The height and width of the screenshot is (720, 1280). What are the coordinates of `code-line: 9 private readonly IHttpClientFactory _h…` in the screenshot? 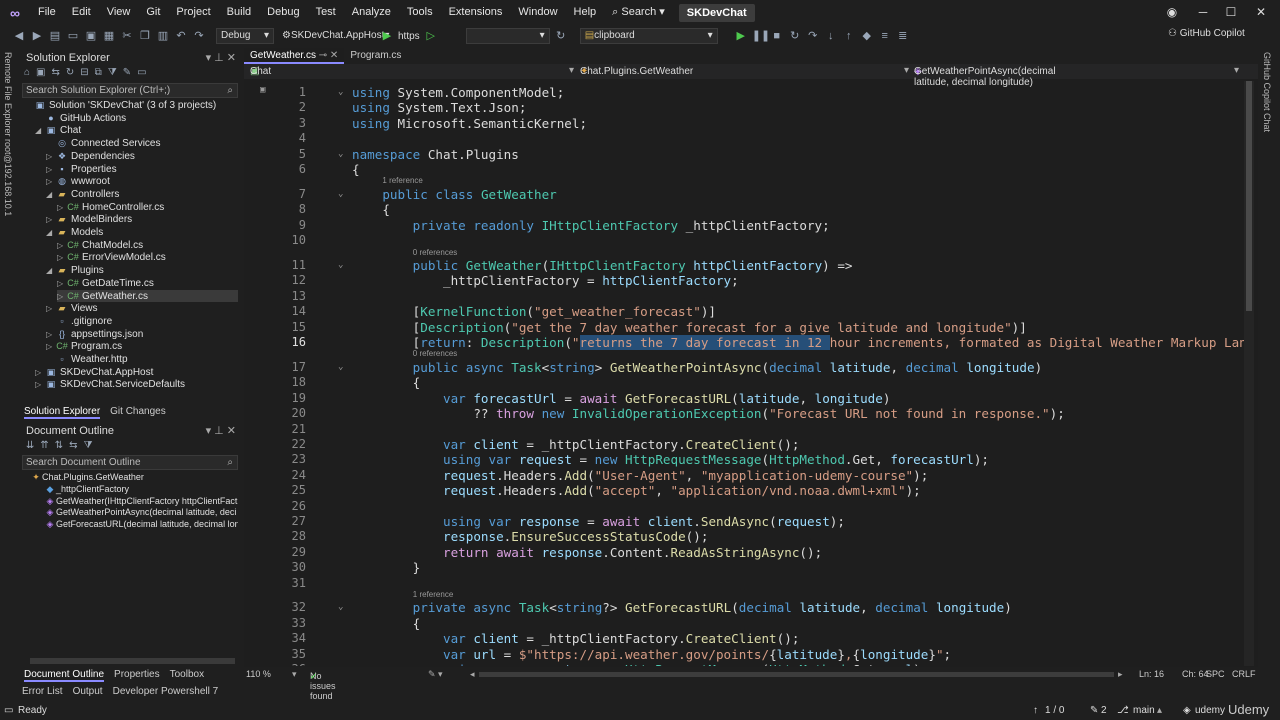 It's located at (744, 225).